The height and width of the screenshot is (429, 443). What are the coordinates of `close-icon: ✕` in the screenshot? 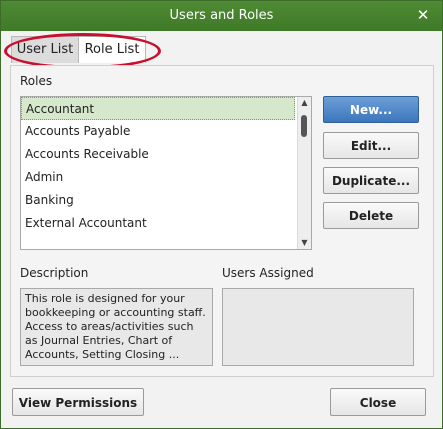 It's located at (423, 15).